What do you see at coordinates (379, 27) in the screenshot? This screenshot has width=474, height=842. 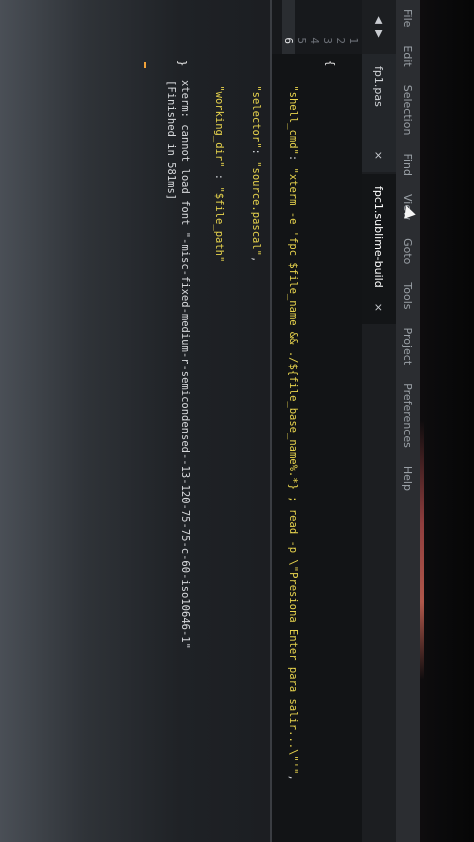 I see `tab-navigation: ◀ ▶` at bounding box center [379, 27].